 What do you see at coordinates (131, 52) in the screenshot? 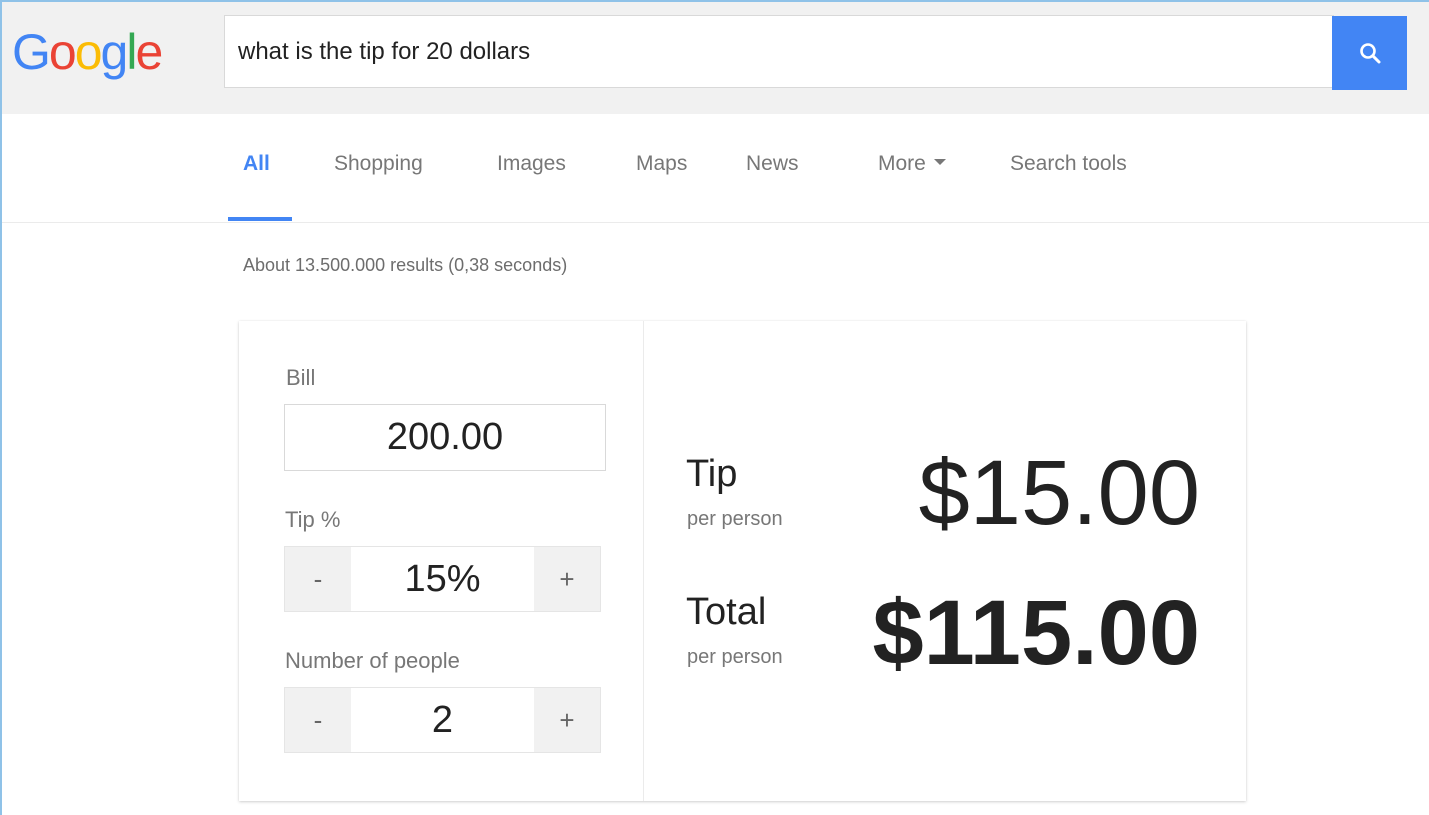
I see `logo-letter: l` at bounding box center [131, 52].